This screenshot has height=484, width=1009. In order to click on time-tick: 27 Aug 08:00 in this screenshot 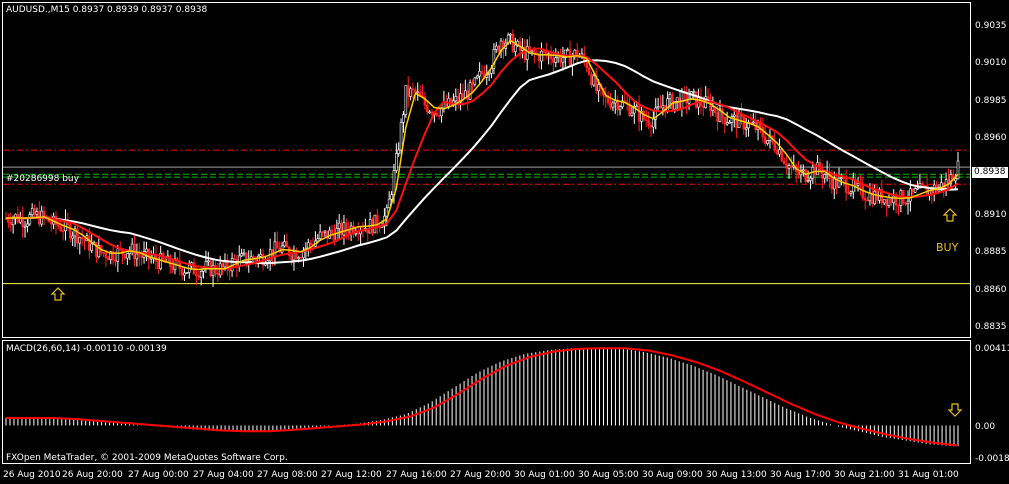, I will do `click(287, 475)`.